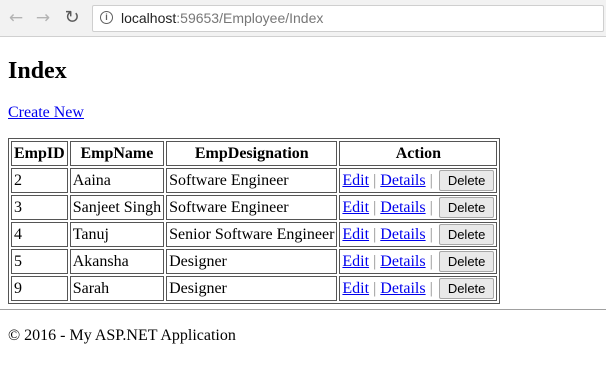 Image resolution: width=606 pixels, height=391 pixels. What do you see at coordinates (39, 180) in the screenshot?
I see `cell-empid: 2` at bounding box center [39, 180].